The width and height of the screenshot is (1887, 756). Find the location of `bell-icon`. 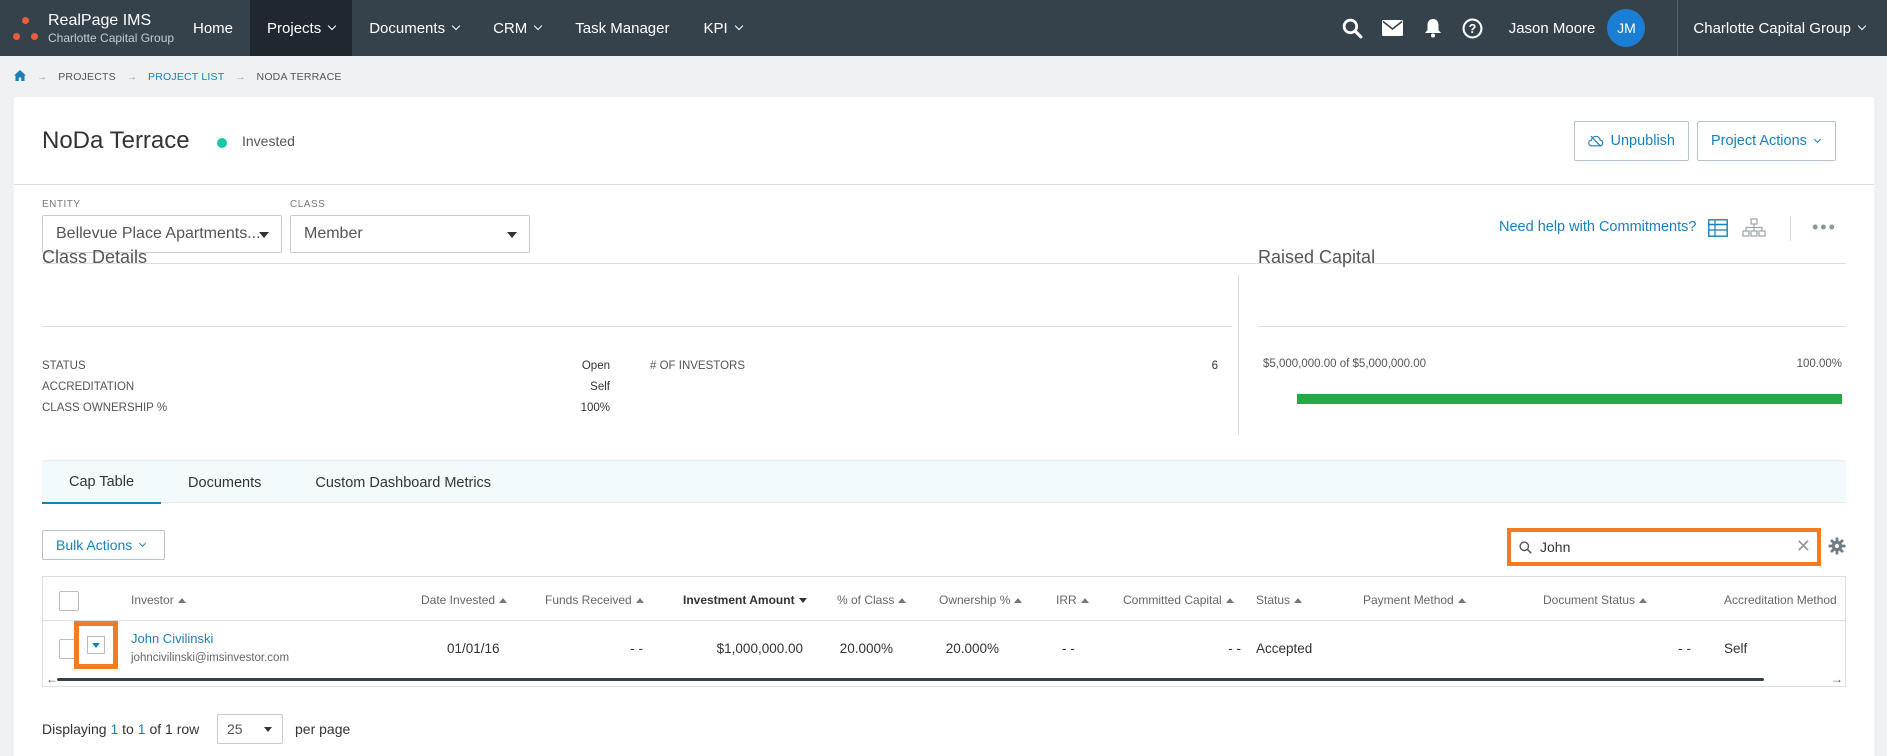

bell-icon is located at coordinates (1433, 28).